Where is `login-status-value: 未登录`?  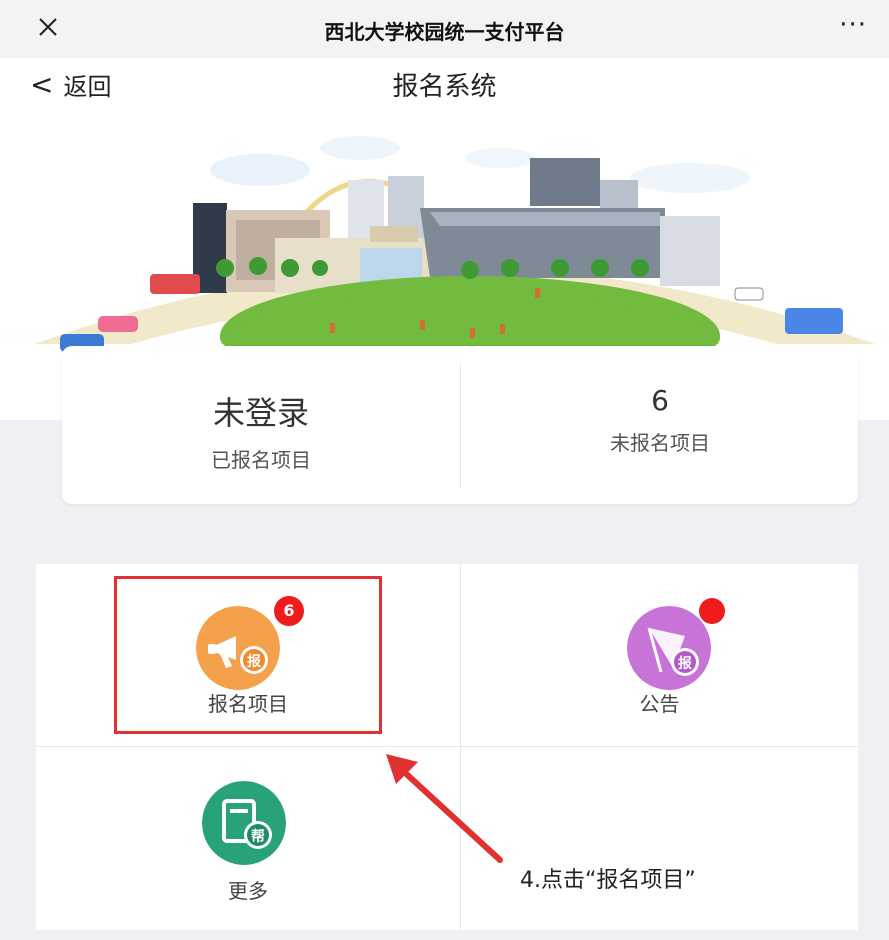
login-status-value: 未登录 is located at coordinates (260, 413).